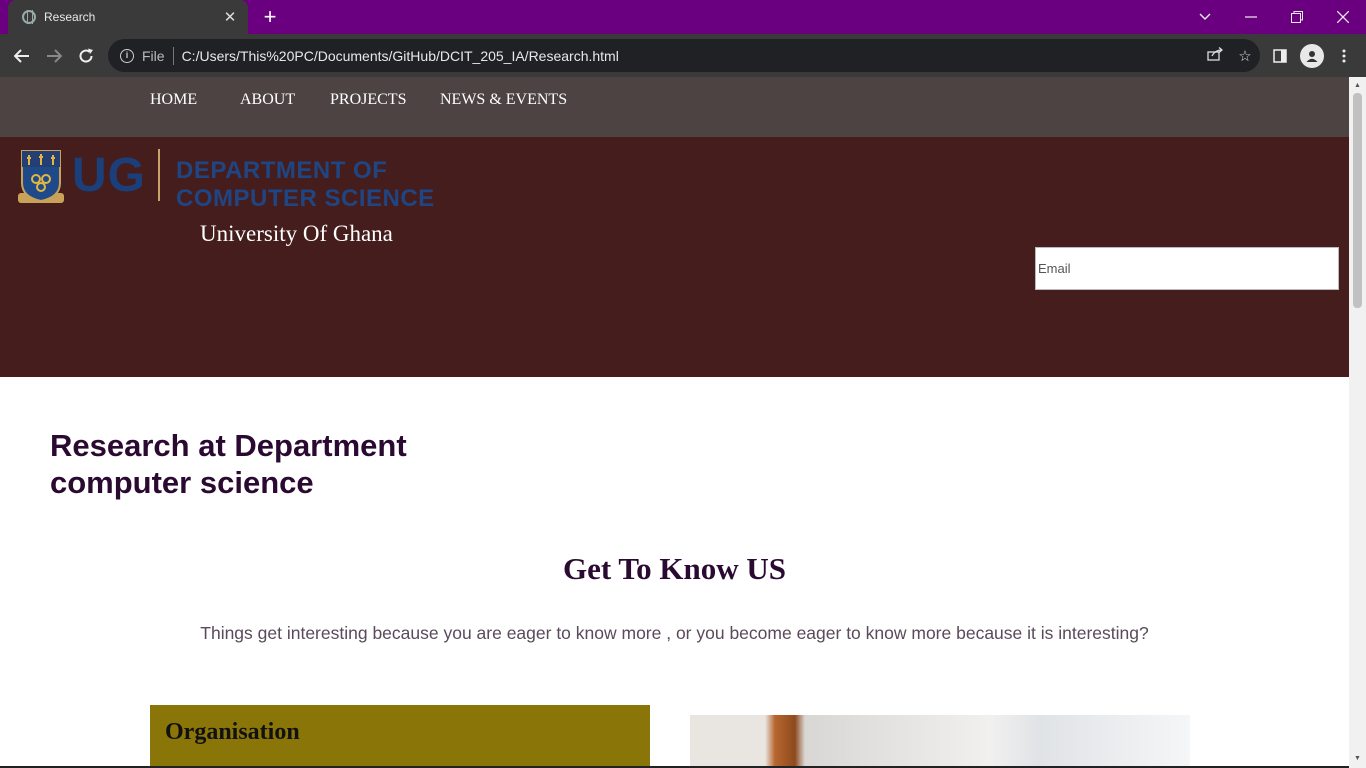 This screenshot has height=768, width=1366. What do you see at coordinates (1357, 200) in the screenshot?
I see `scrollbar-thumb` at bounding box center [1357, 200].